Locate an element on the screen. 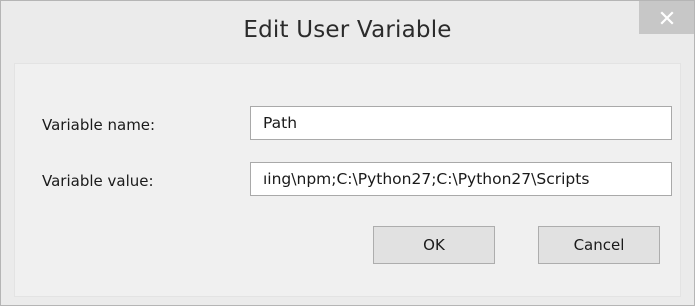 The image size is (695, 306). variable-value-field: ıing\npm;C:\Python27;C:\Python27\Scripts is located at coordinates (461, 179).